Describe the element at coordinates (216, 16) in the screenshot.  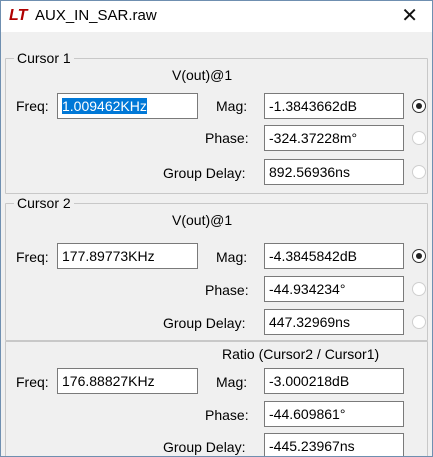
I see `title-bar: LT AUX_IN_SAR.raw ✕` at that location.